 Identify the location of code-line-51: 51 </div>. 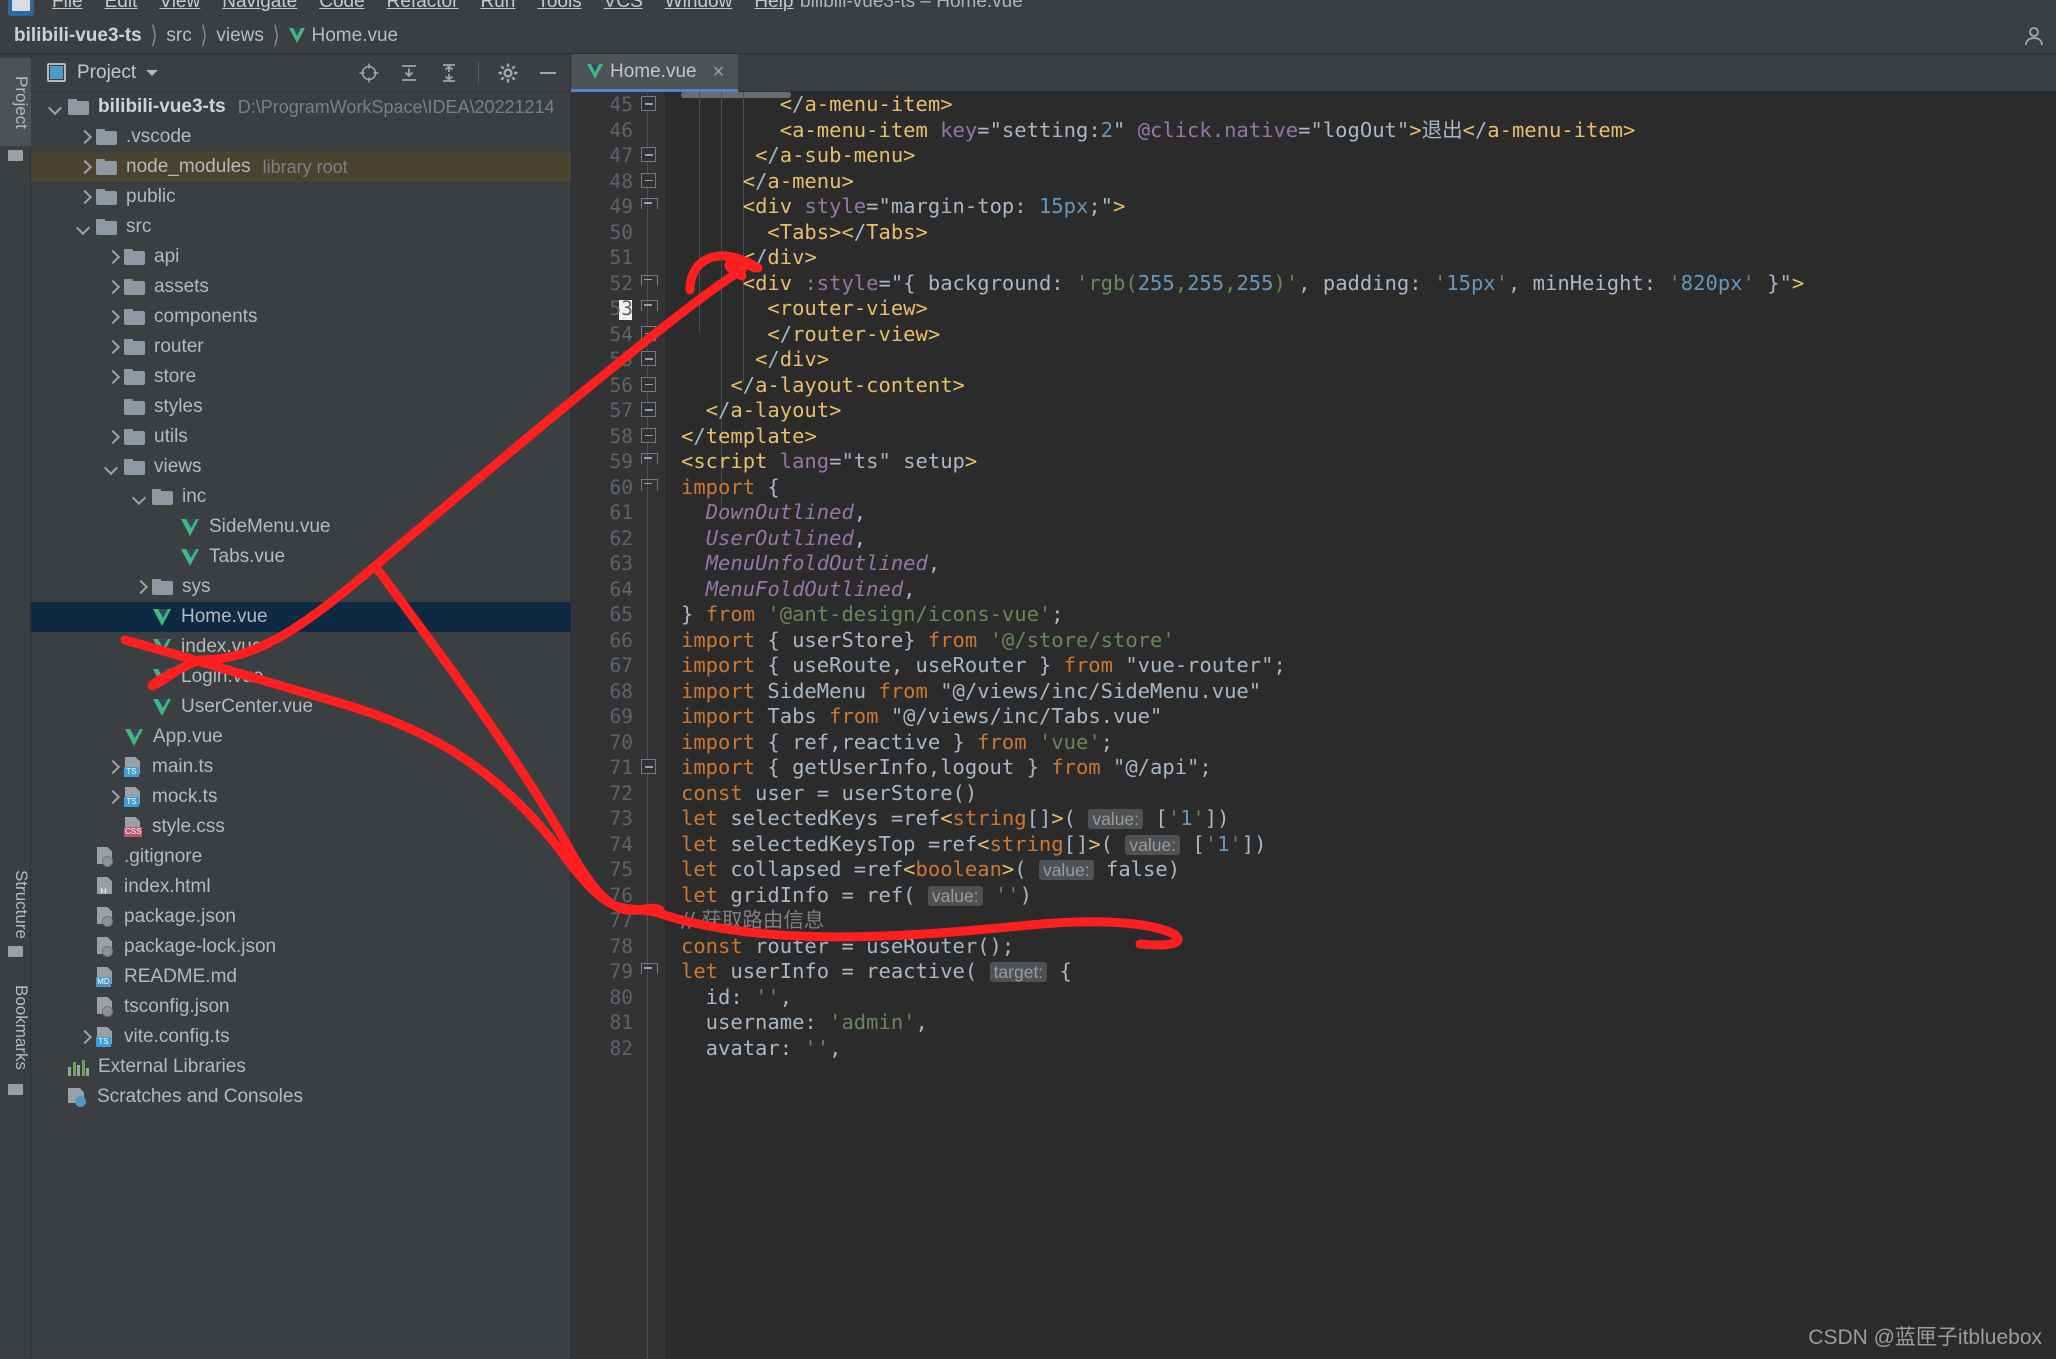
(1313, 258).